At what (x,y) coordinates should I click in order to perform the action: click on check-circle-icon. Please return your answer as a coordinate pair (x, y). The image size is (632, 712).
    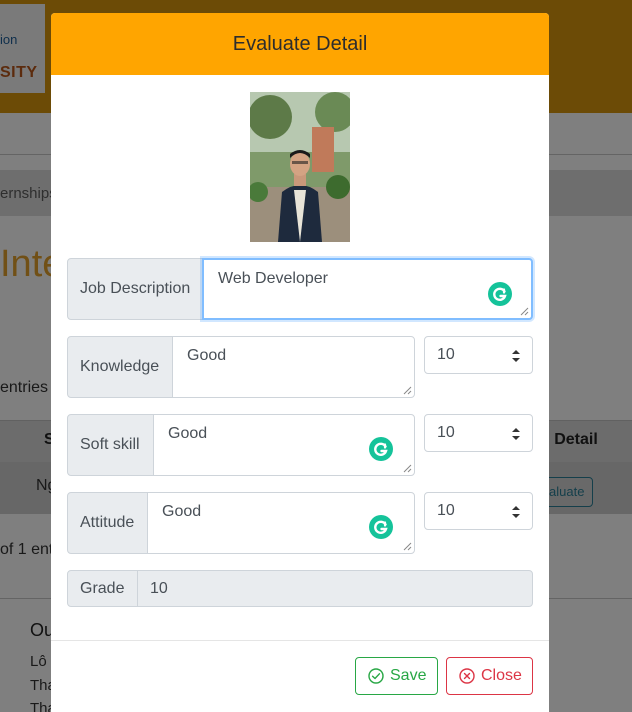
    Looking at the image, I should click on (376, 676).